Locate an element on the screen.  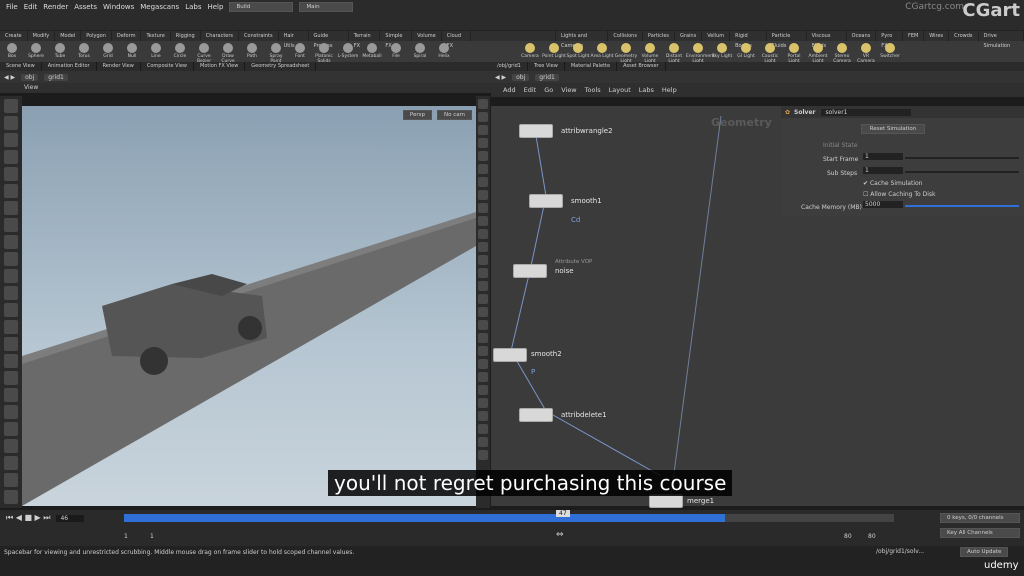
shelf-tab: Create is located at coordinates (14, 36).